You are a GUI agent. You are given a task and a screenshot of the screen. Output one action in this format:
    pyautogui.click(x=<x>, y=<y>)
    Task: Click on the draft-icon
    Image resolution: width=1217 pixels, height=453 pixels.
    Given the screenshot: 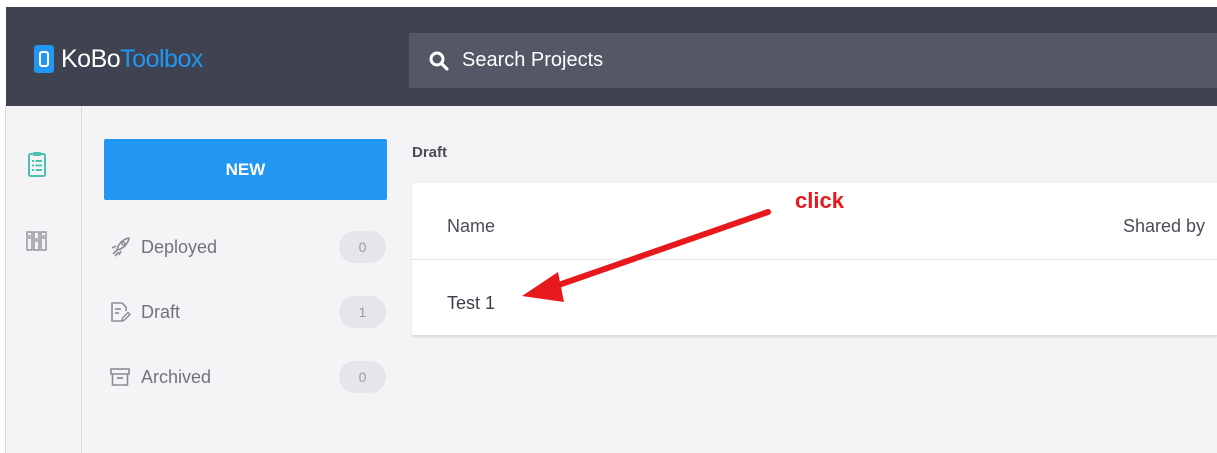 What is the action you would take?
    pyautogui.click(x=120, y=312)
    